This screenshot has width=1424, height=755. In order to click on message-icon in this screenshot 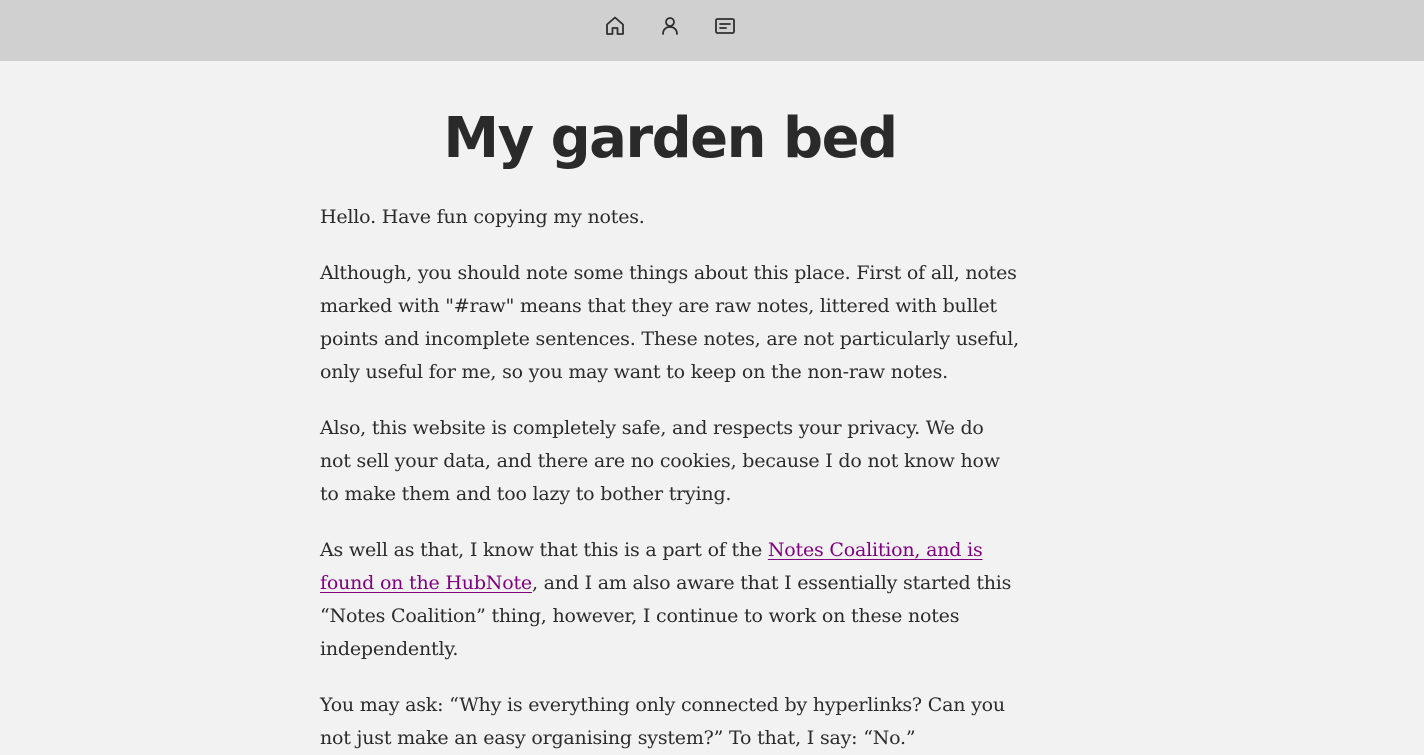, I will do `click(725, 26)`.